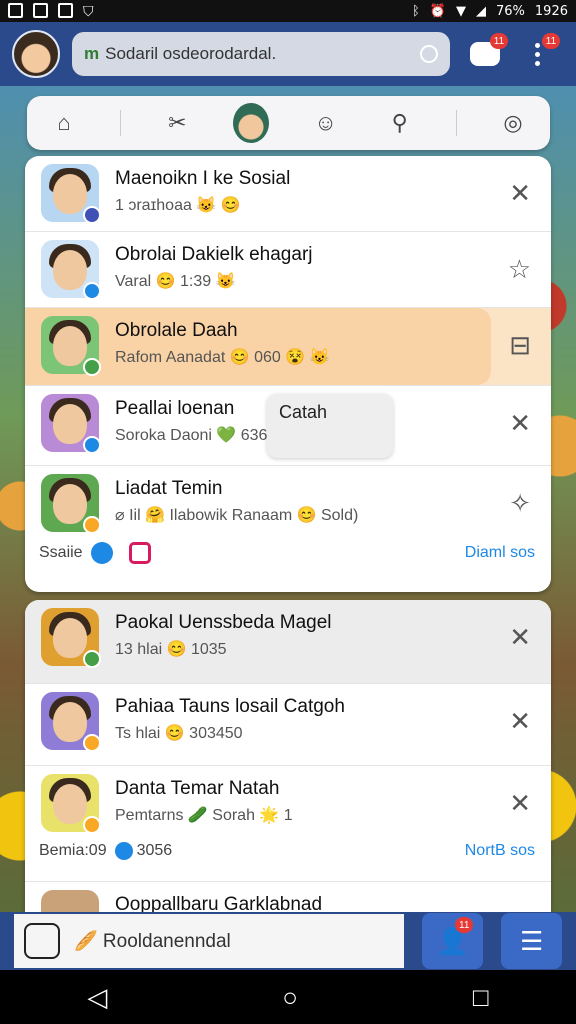 This screenshot has height=1024, width=576. What do you see at coordinates (288, 123) in the screenshot?
I see `tab-bar: ⌂ ✂ ☺ ⚲ ◎` at bounding box center [288, 123].